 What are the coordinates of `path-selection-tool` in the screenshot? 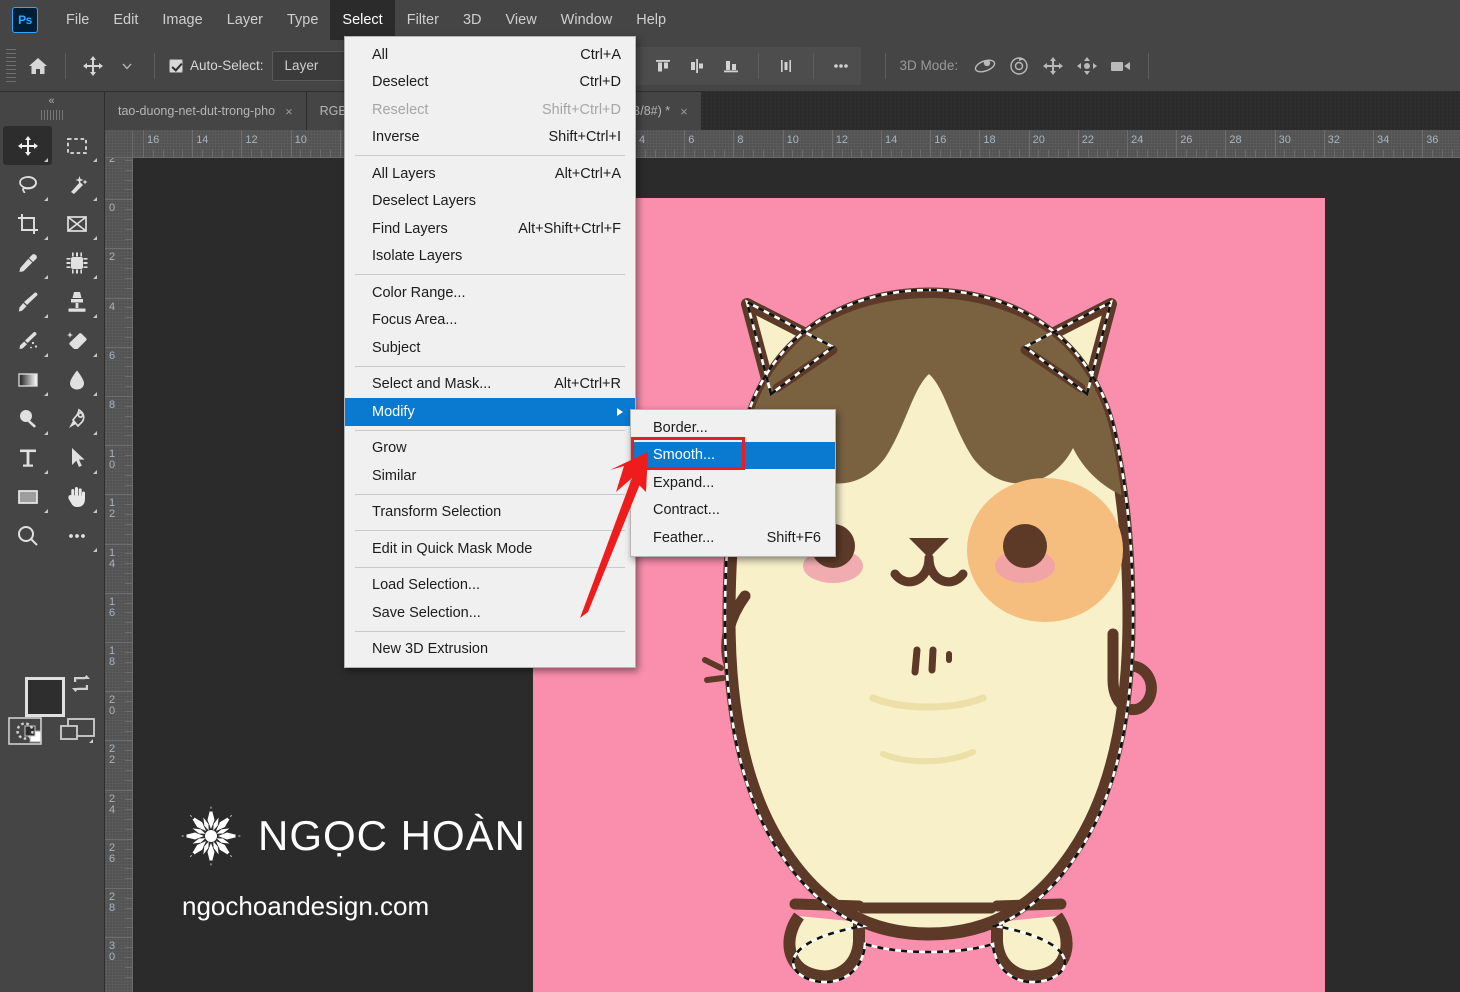 It's located at (76, 457).